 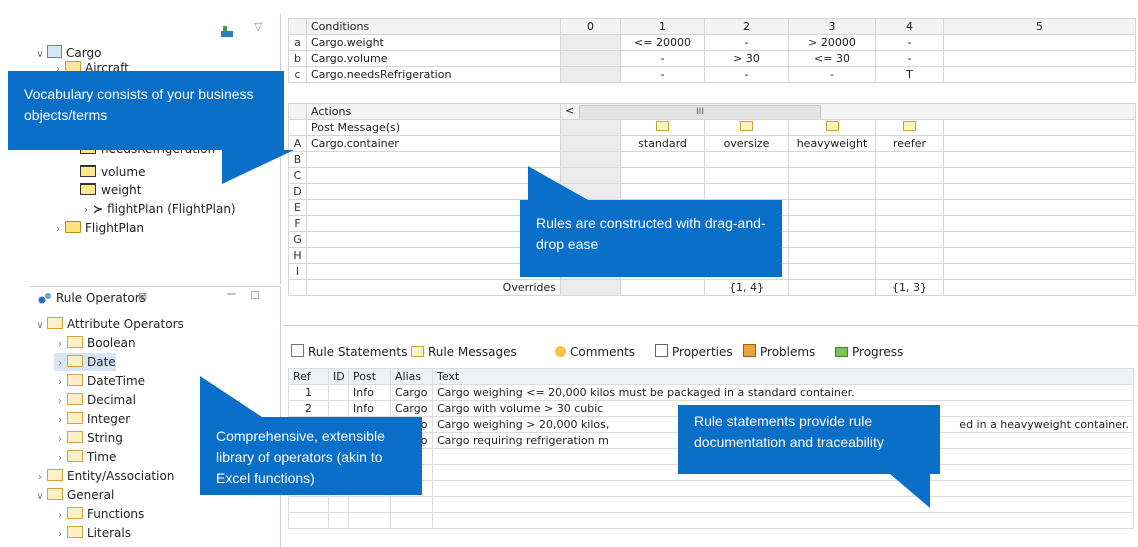 I want to click on tab-progress: Progress, so click(x=869, y=352).